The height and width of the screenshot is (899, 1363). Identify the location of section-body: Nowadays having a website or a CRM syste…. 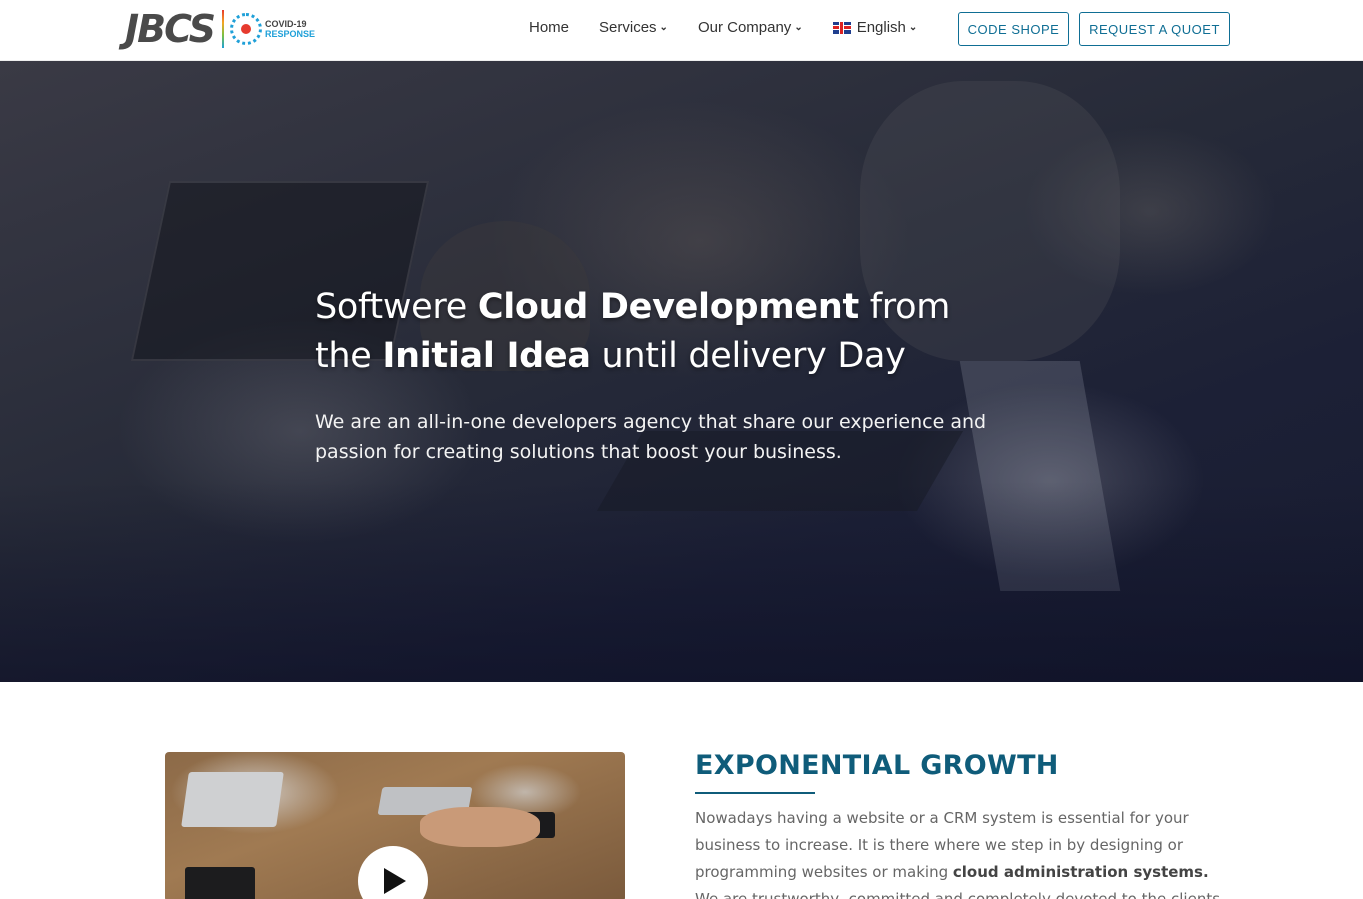
(965, 852).